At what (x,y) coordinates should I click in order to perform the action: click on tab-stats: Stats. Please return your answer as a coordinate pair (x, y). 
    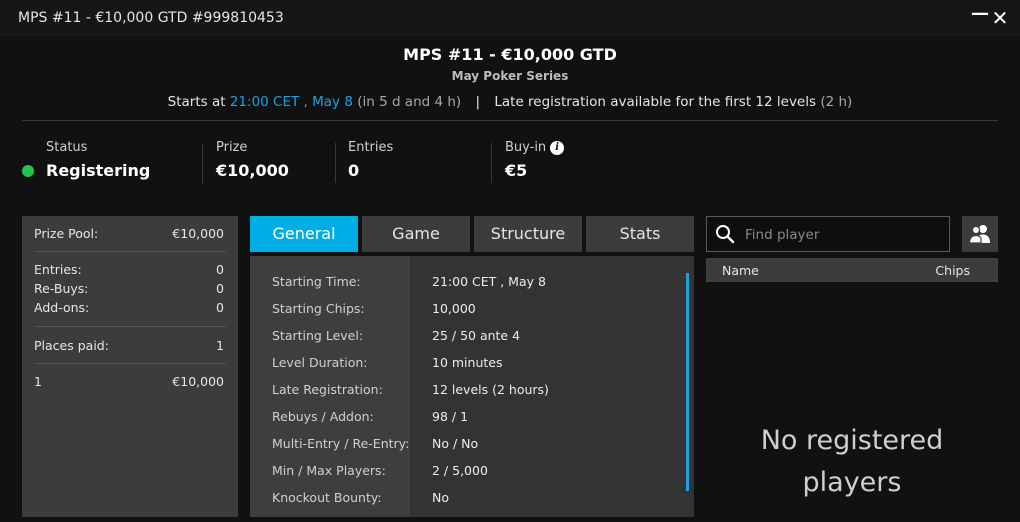
    Looking at the image, I should click on (640, 234).